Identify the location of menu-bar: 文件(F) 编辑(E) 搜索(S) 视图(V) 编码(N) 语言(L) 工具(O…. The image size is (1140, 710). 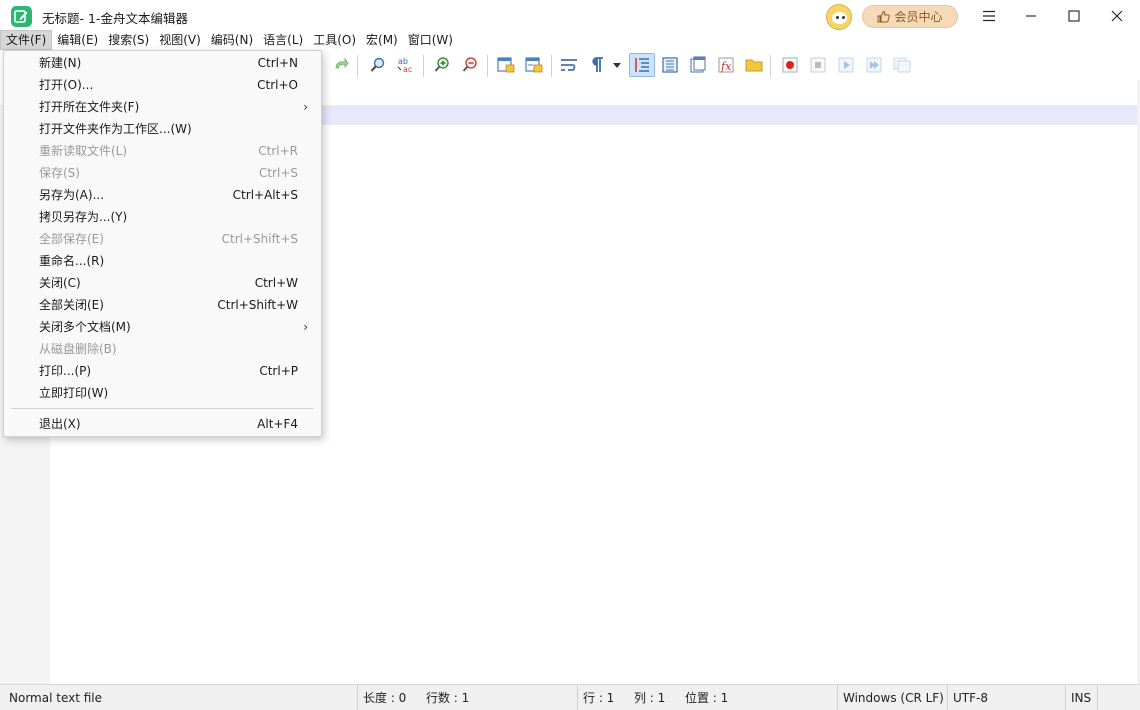
(229, 40).